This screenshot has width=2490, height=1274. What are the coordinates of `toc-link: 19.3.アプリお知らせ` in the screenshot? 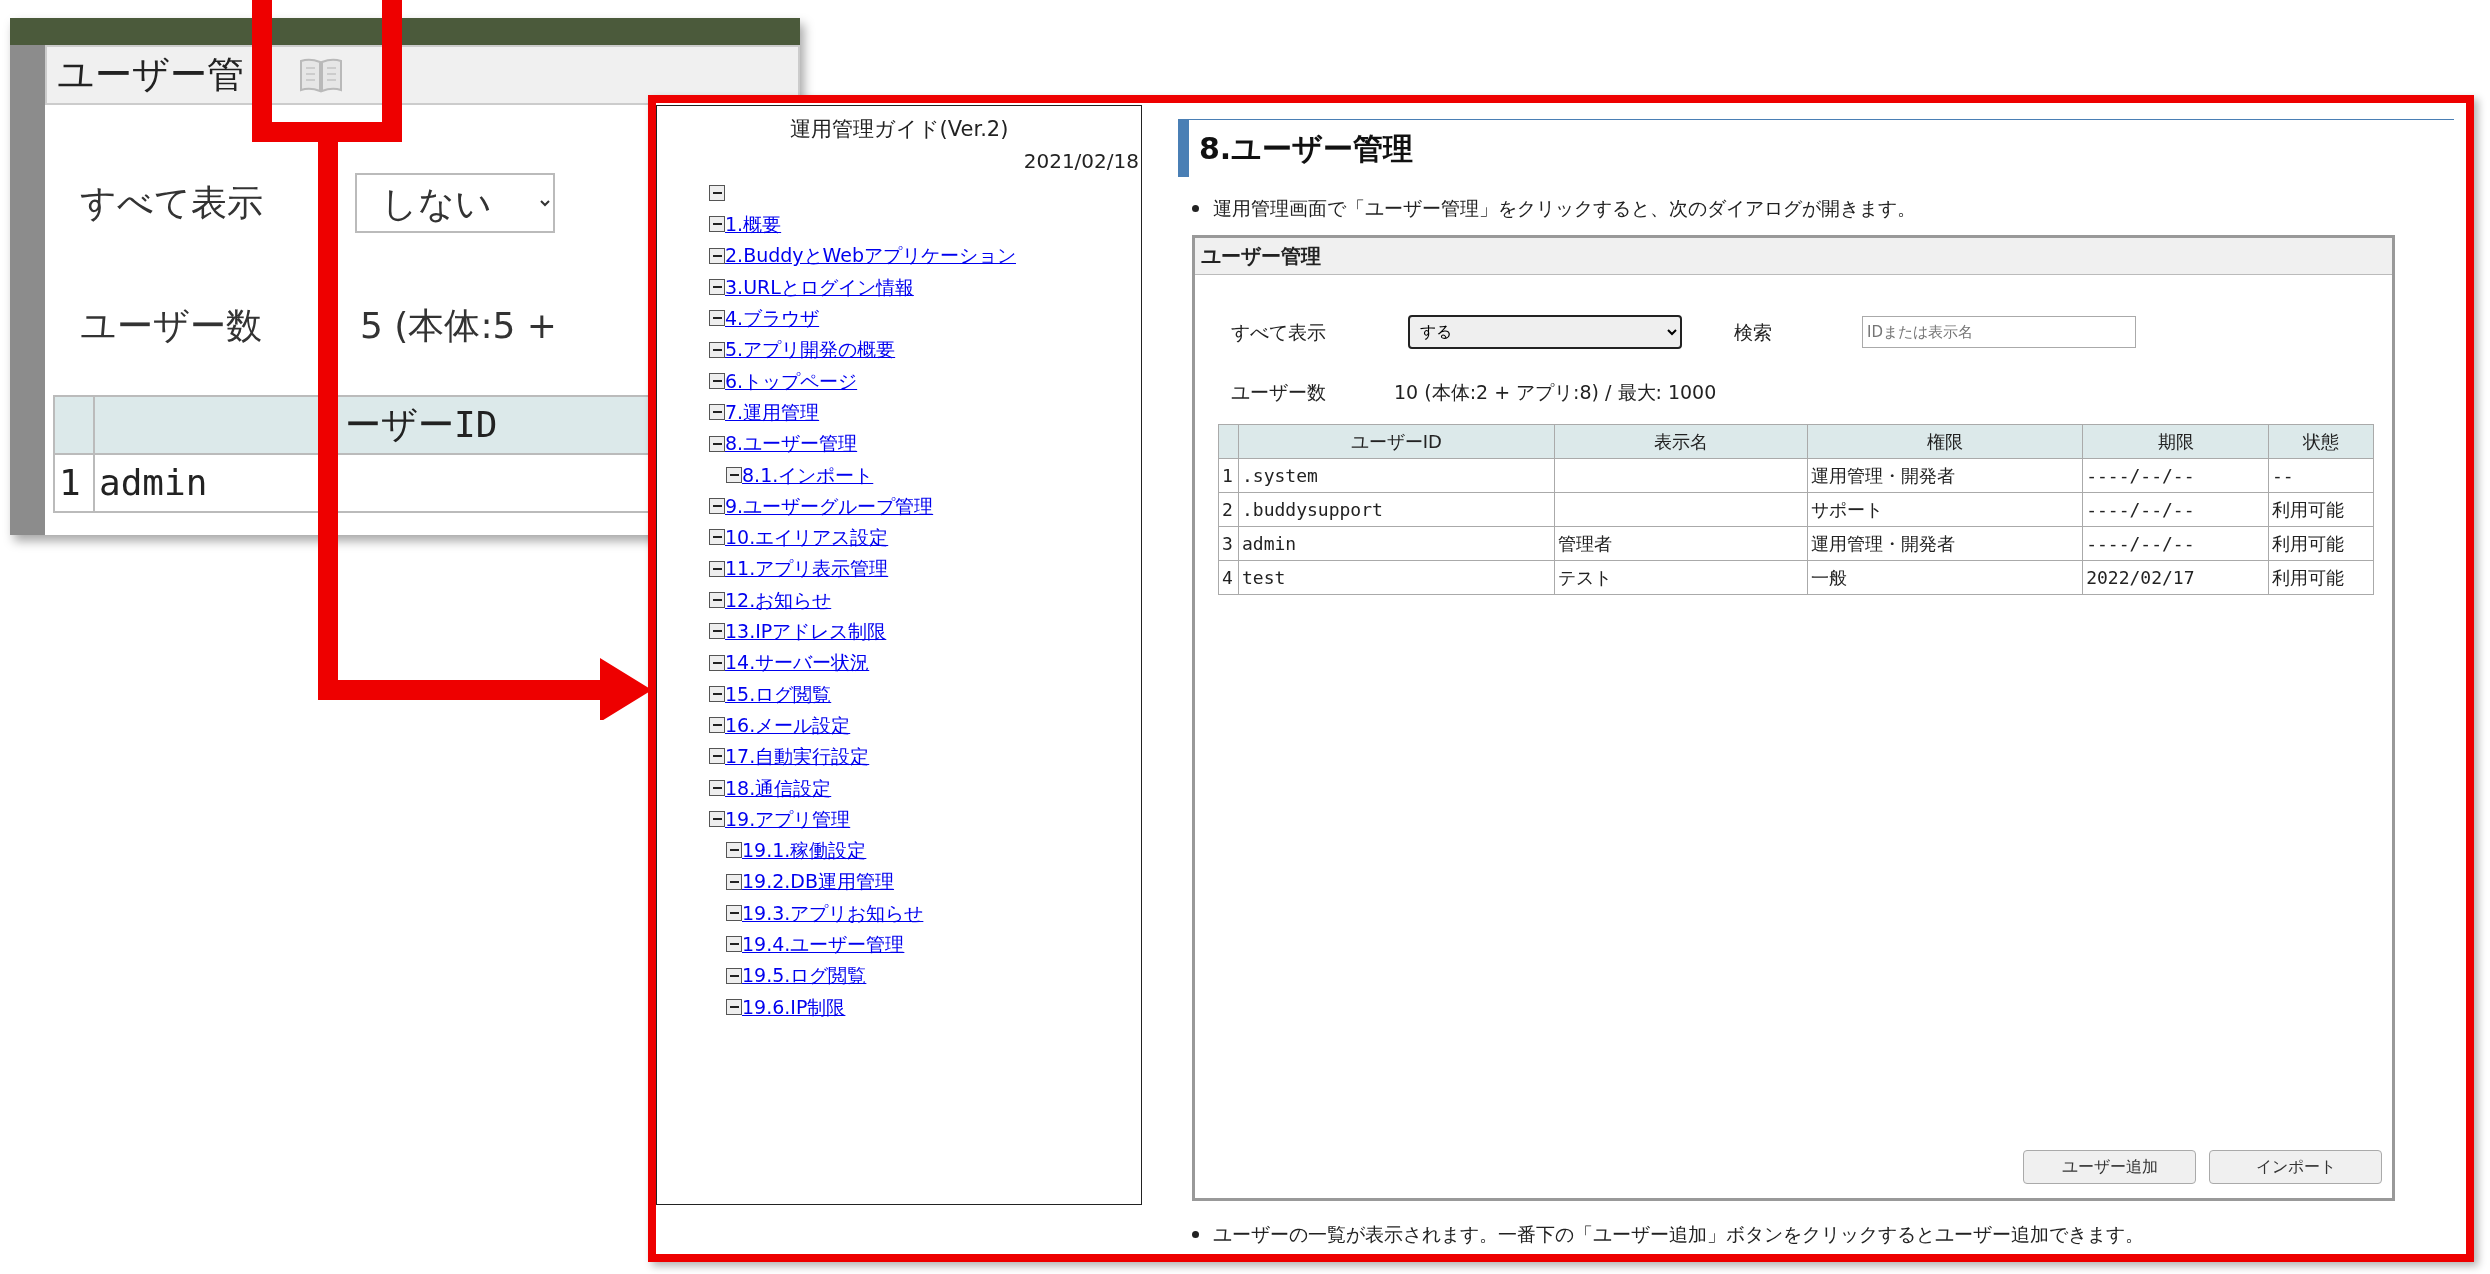 It's located at (833, 913).